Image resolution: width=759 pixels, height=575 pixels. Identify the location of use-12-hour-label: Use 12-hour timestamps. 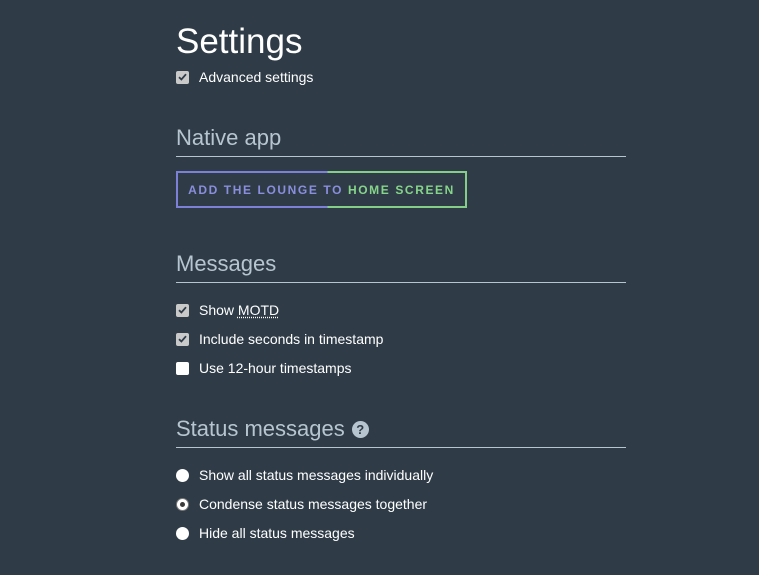
(275, 368).